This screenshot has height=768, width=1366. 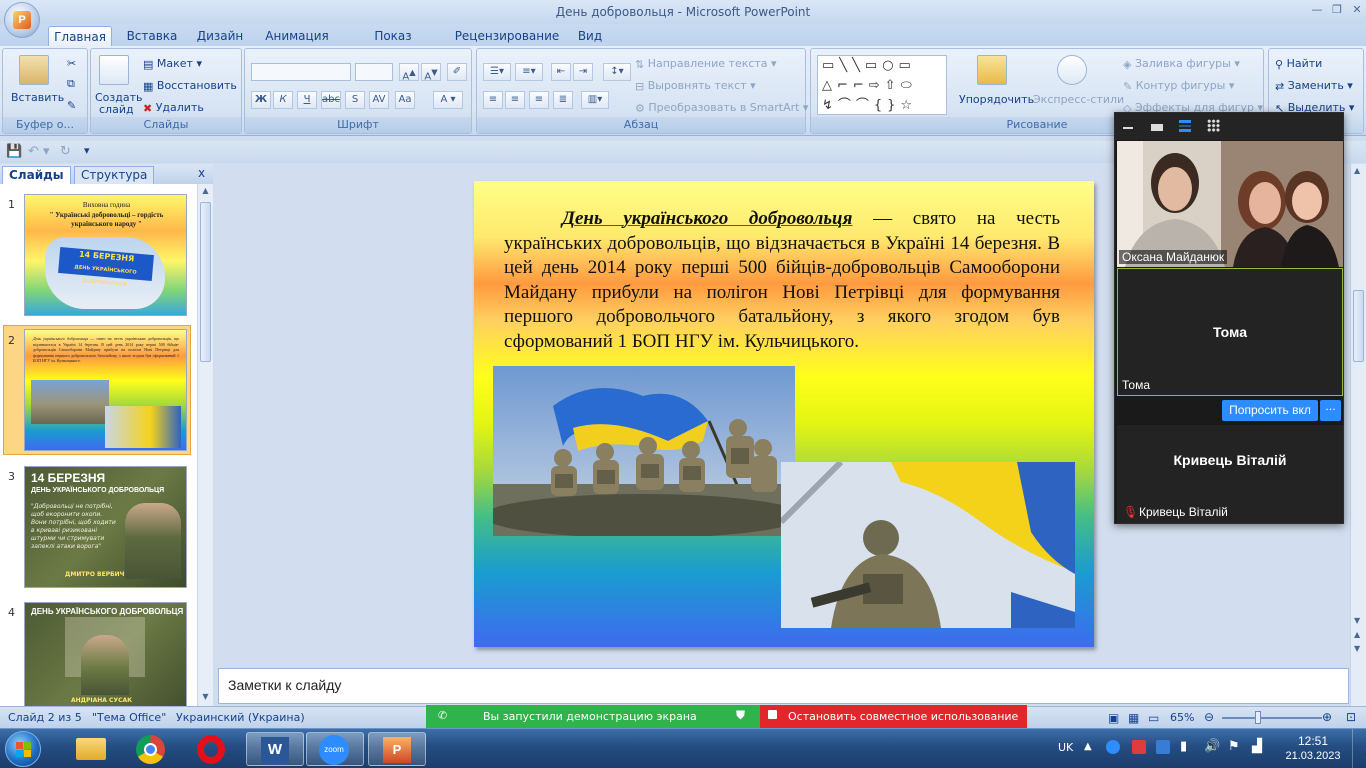 I want to click on shape-outline-button: ✎ Контур фигуры ▾, so click(x=1178, y=86).